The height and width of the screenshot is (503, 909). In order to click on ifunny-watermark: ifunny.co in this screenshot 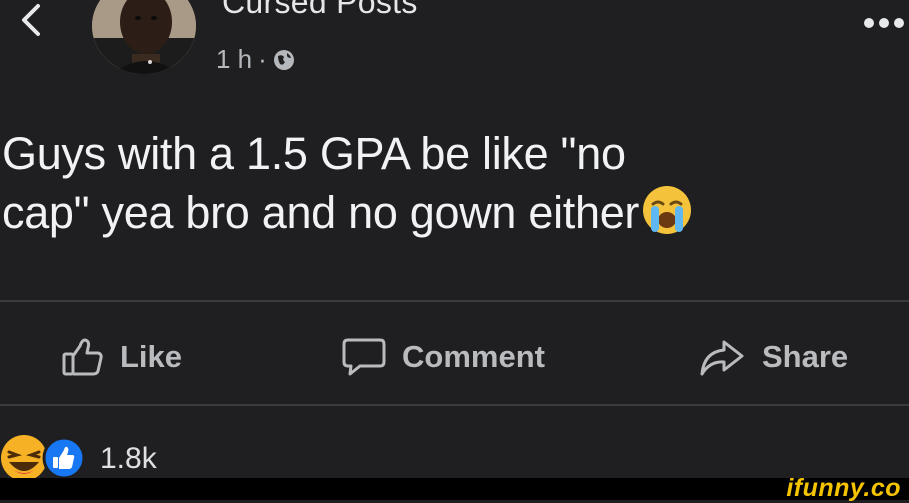, I will do `click(843, 488)`.